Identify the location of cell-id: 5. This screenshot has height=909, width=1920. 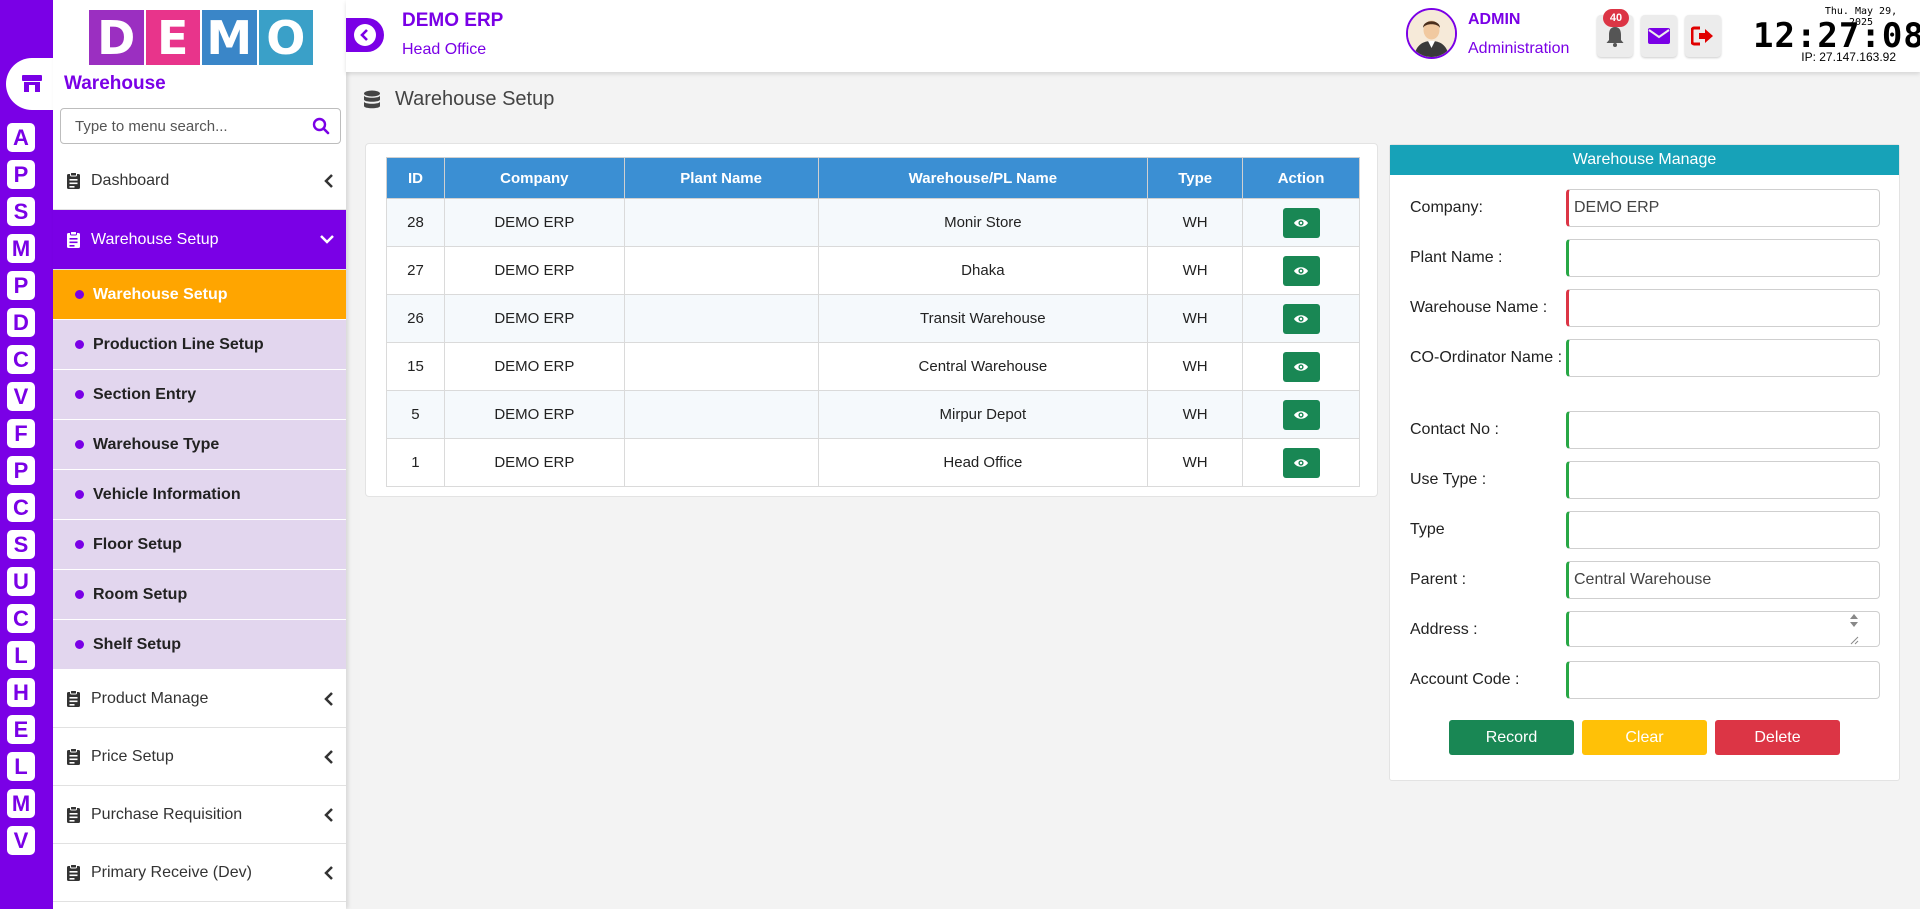
(415, 414).